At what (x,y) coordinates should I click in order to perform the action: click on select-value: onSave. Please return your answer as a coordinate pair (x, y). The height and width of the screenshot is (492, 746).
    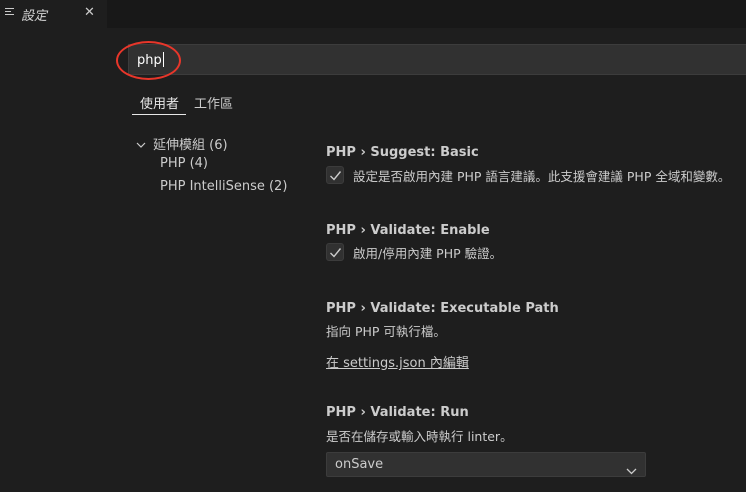
    Looking at the image, I should click on (359, 464).